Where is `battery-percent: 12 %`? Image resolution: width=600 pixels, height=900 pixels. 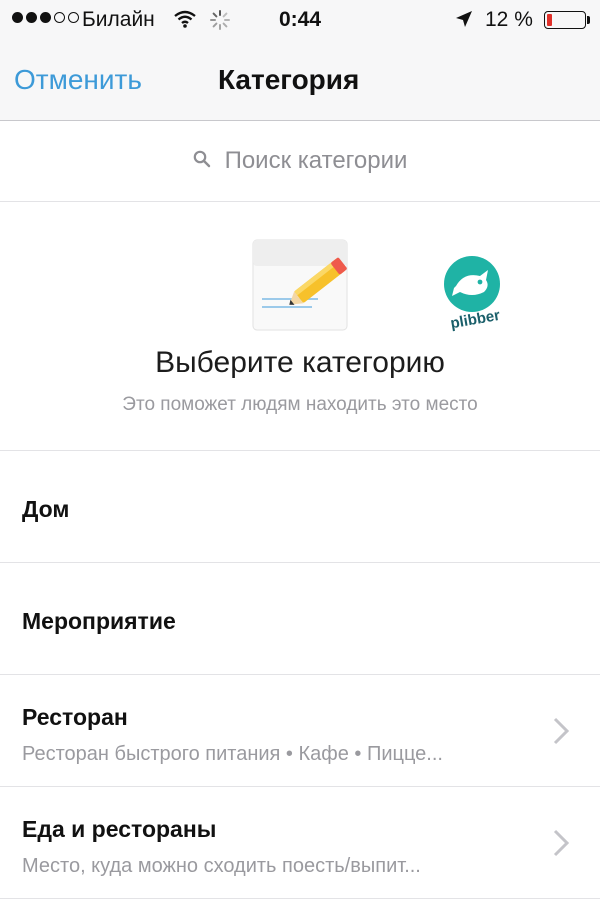 battery-percent: 12 % is located at coordinates (509, 19).